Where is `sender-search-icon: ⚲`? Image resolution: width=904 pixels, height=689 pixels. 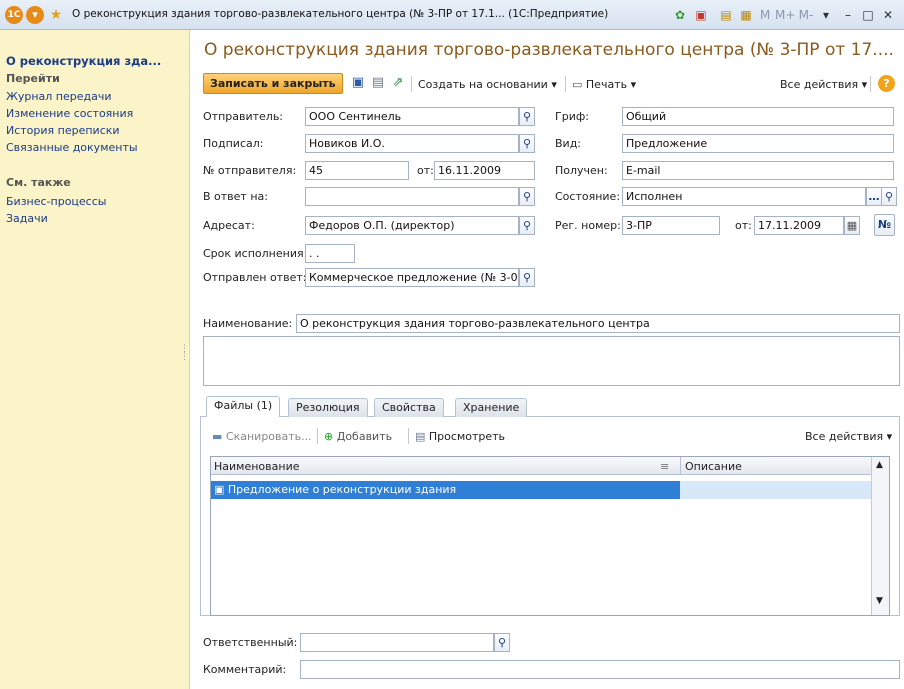 sender-search-icon: ⚲ is located at coordinates (527, 116).